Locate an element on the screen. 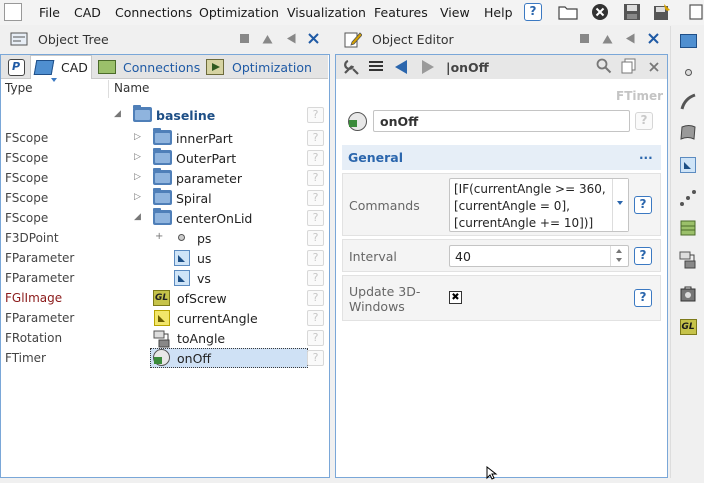 The height and width of the screenshot is (483, 704). close-editor-icon is located at coordinates (654, 68).